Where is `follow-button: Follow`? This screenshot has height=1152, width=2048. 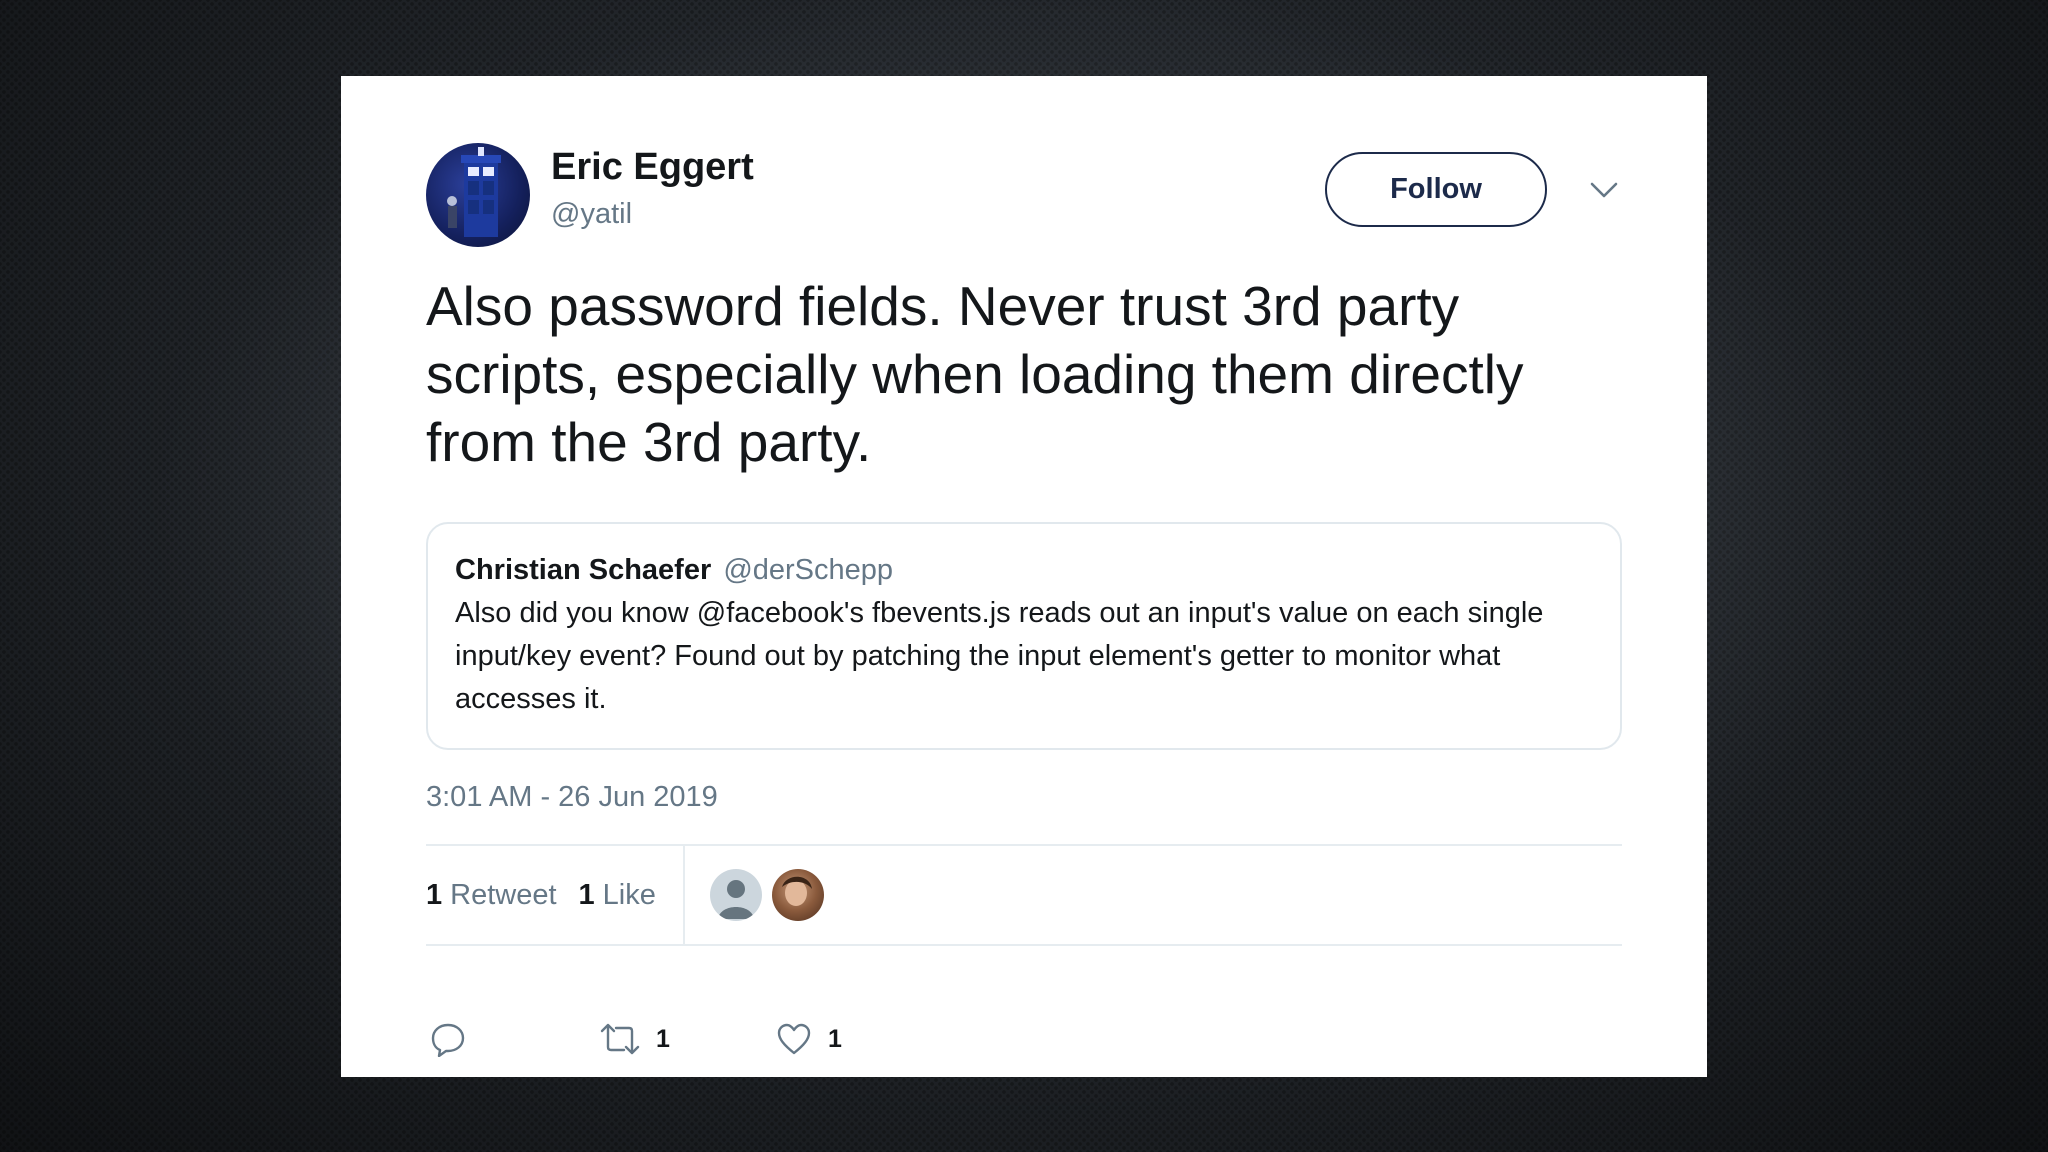 follow-button: Follow is located at coordinates (1436, 189).